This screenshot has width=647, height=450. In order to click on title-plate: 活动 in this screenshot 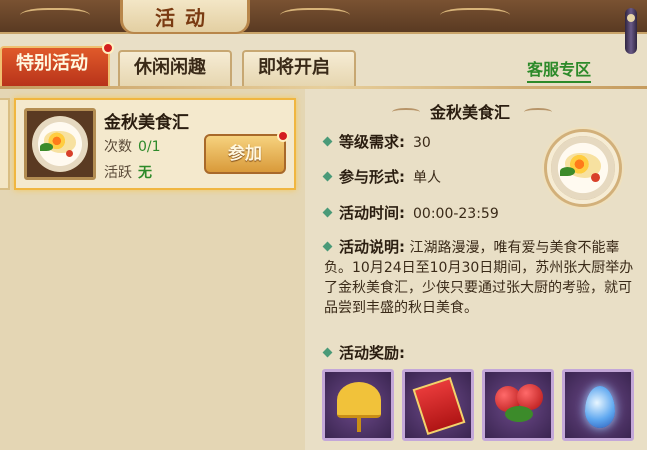, I will do `click(185, 17)`.